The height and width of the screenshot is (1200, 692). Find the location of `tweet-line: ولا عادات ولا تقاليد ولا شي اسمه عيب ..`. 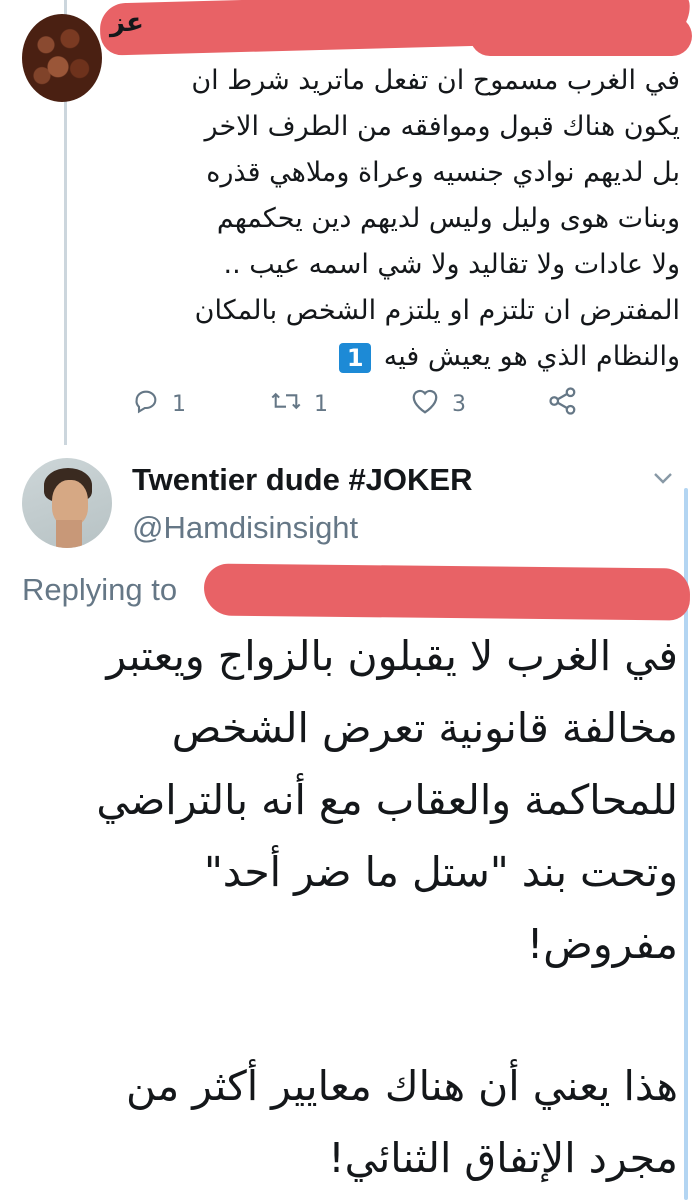

tweet-line: ولا عادات ولا تقاليد ولا شي اسمه عيب .. is located at coordinates (451, 264).